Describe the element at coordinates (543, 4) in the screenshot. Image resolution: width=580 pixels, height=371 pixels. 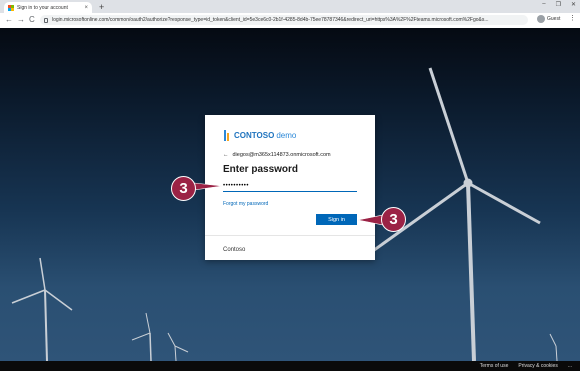
I see `minimize-button: –` at that location.